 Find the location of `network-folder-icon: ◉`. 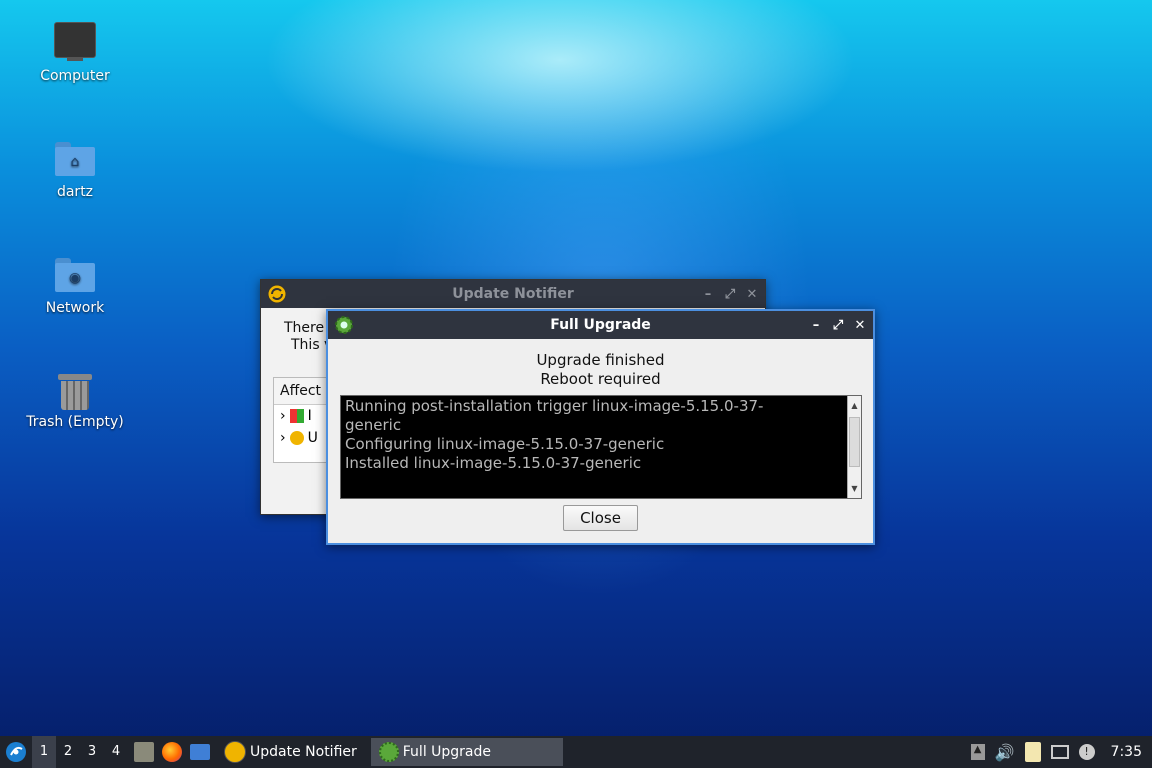

network-folder-icon: ◉ is located at coordinates (75, 275).